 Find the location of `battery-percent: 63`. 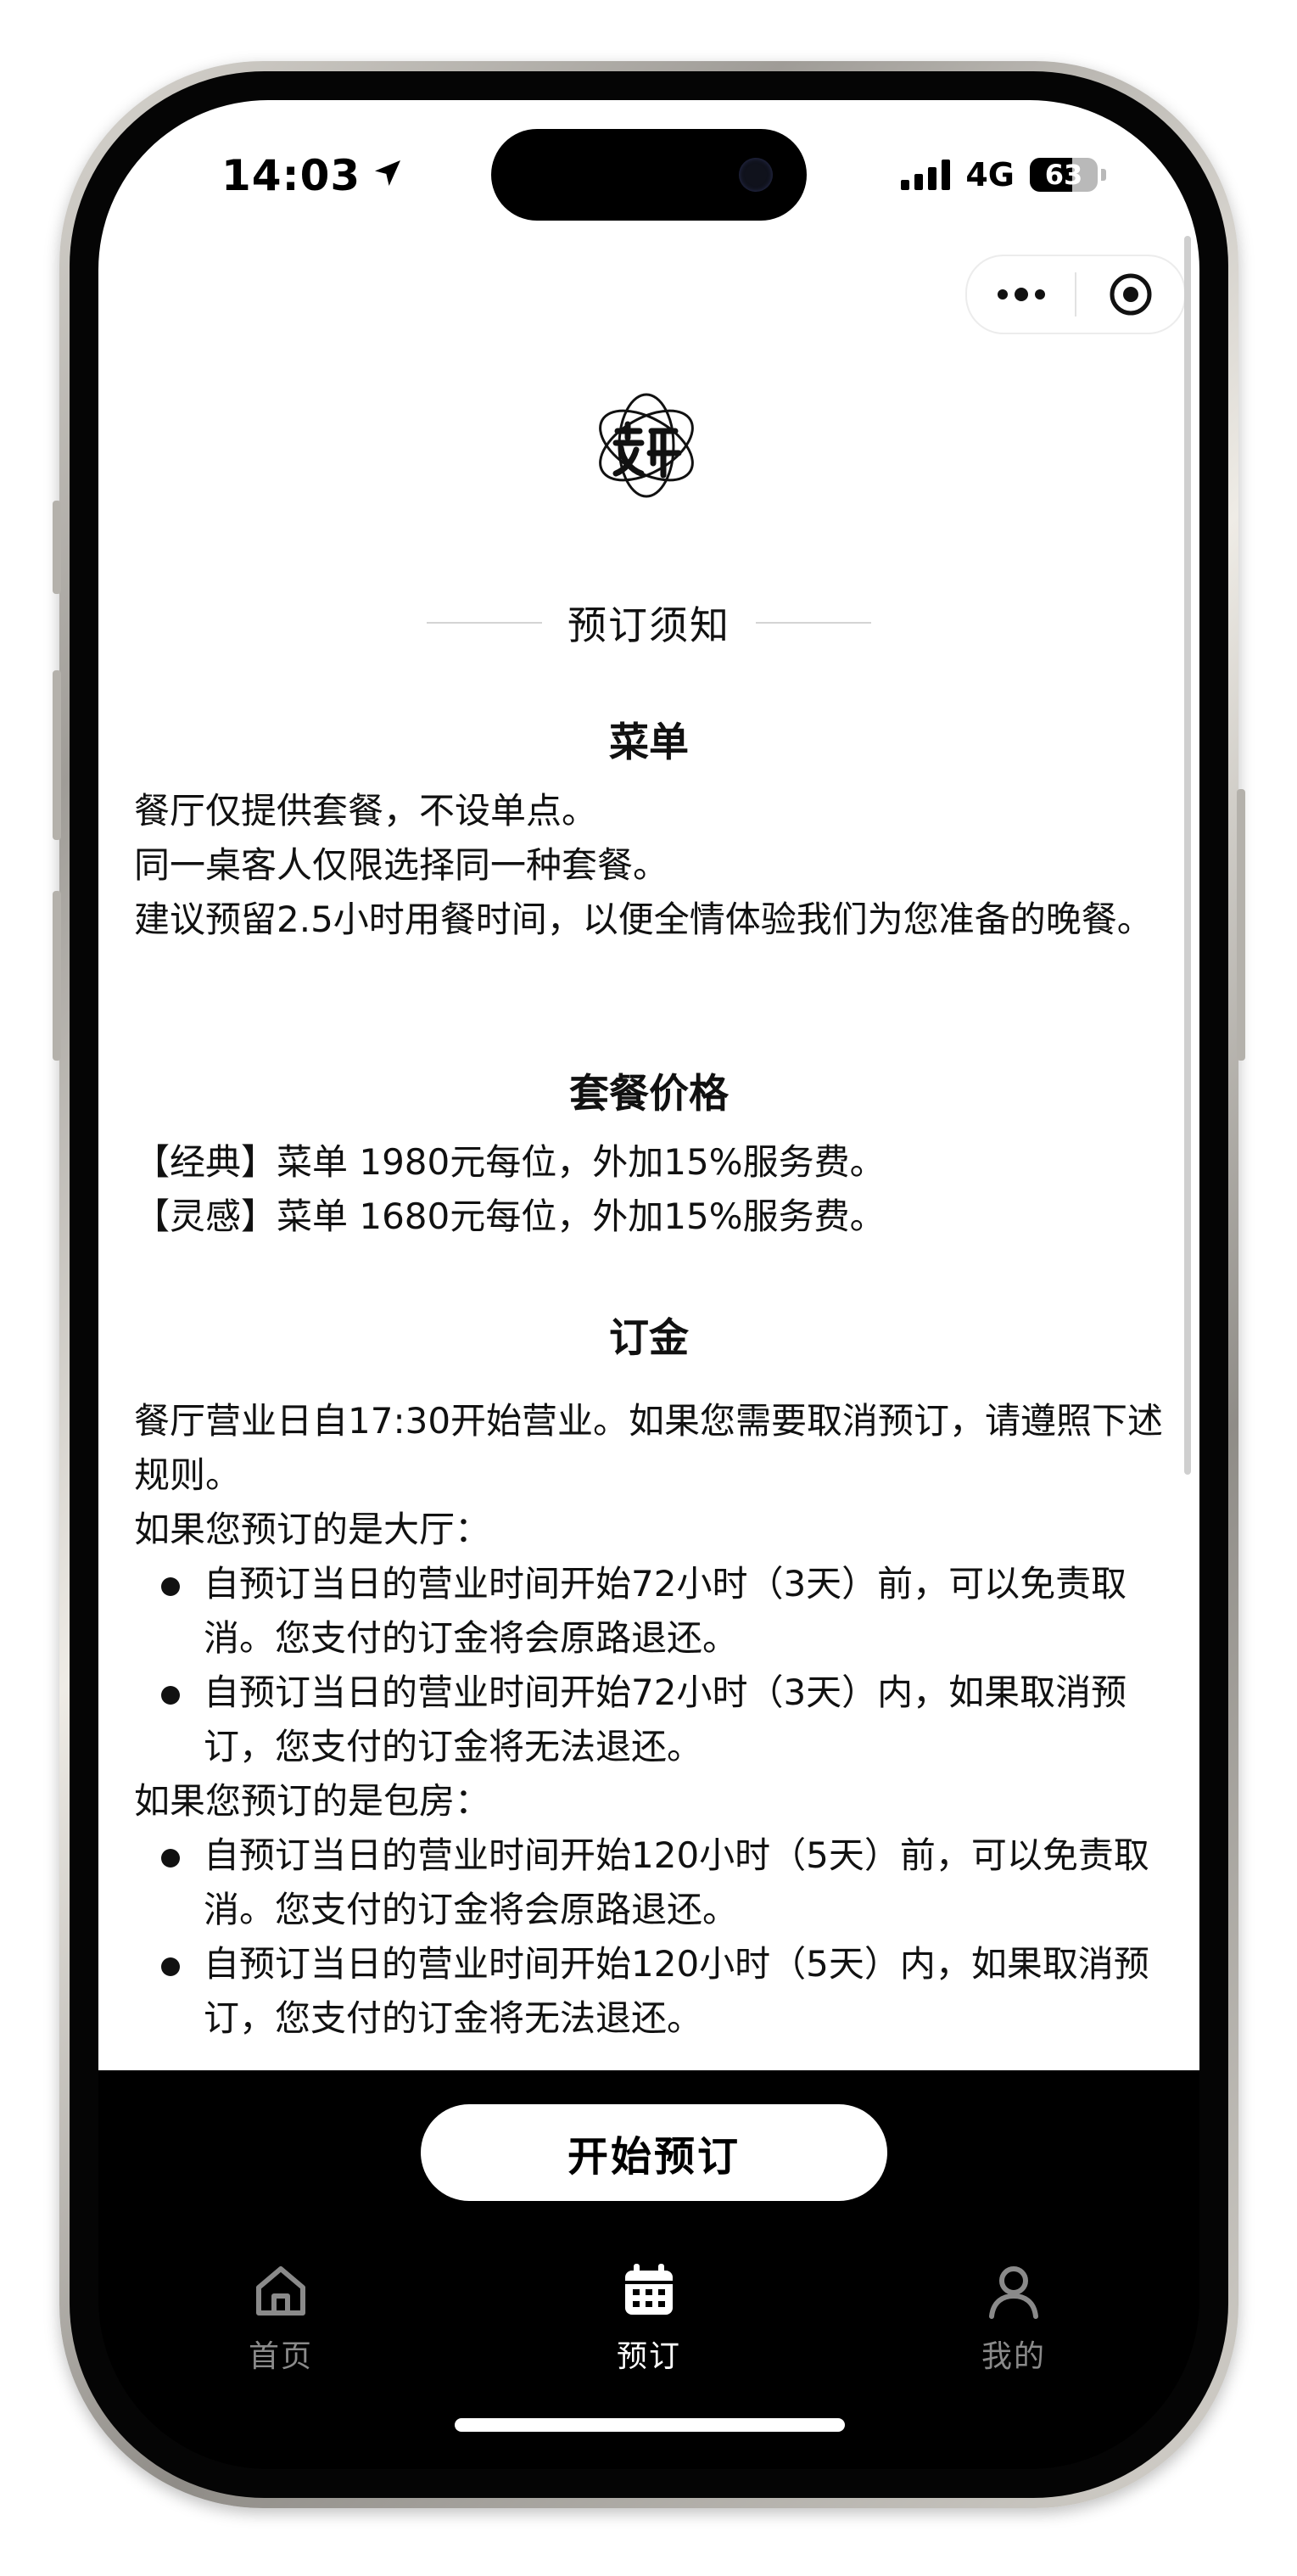

battery-percent: 63 is located at coordinates (1063, 175).